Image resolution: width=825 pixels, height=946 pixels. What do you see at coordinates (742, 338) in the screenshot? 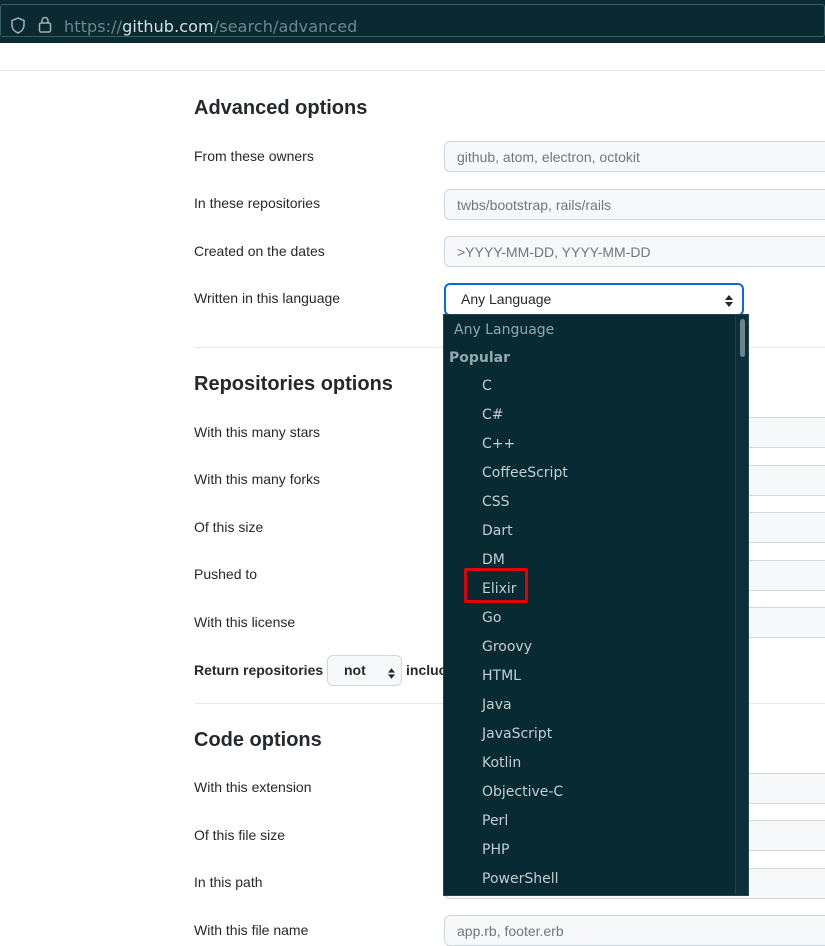
I see `dropdown-scrollbar-thumb` at bounding box center [742, 338].